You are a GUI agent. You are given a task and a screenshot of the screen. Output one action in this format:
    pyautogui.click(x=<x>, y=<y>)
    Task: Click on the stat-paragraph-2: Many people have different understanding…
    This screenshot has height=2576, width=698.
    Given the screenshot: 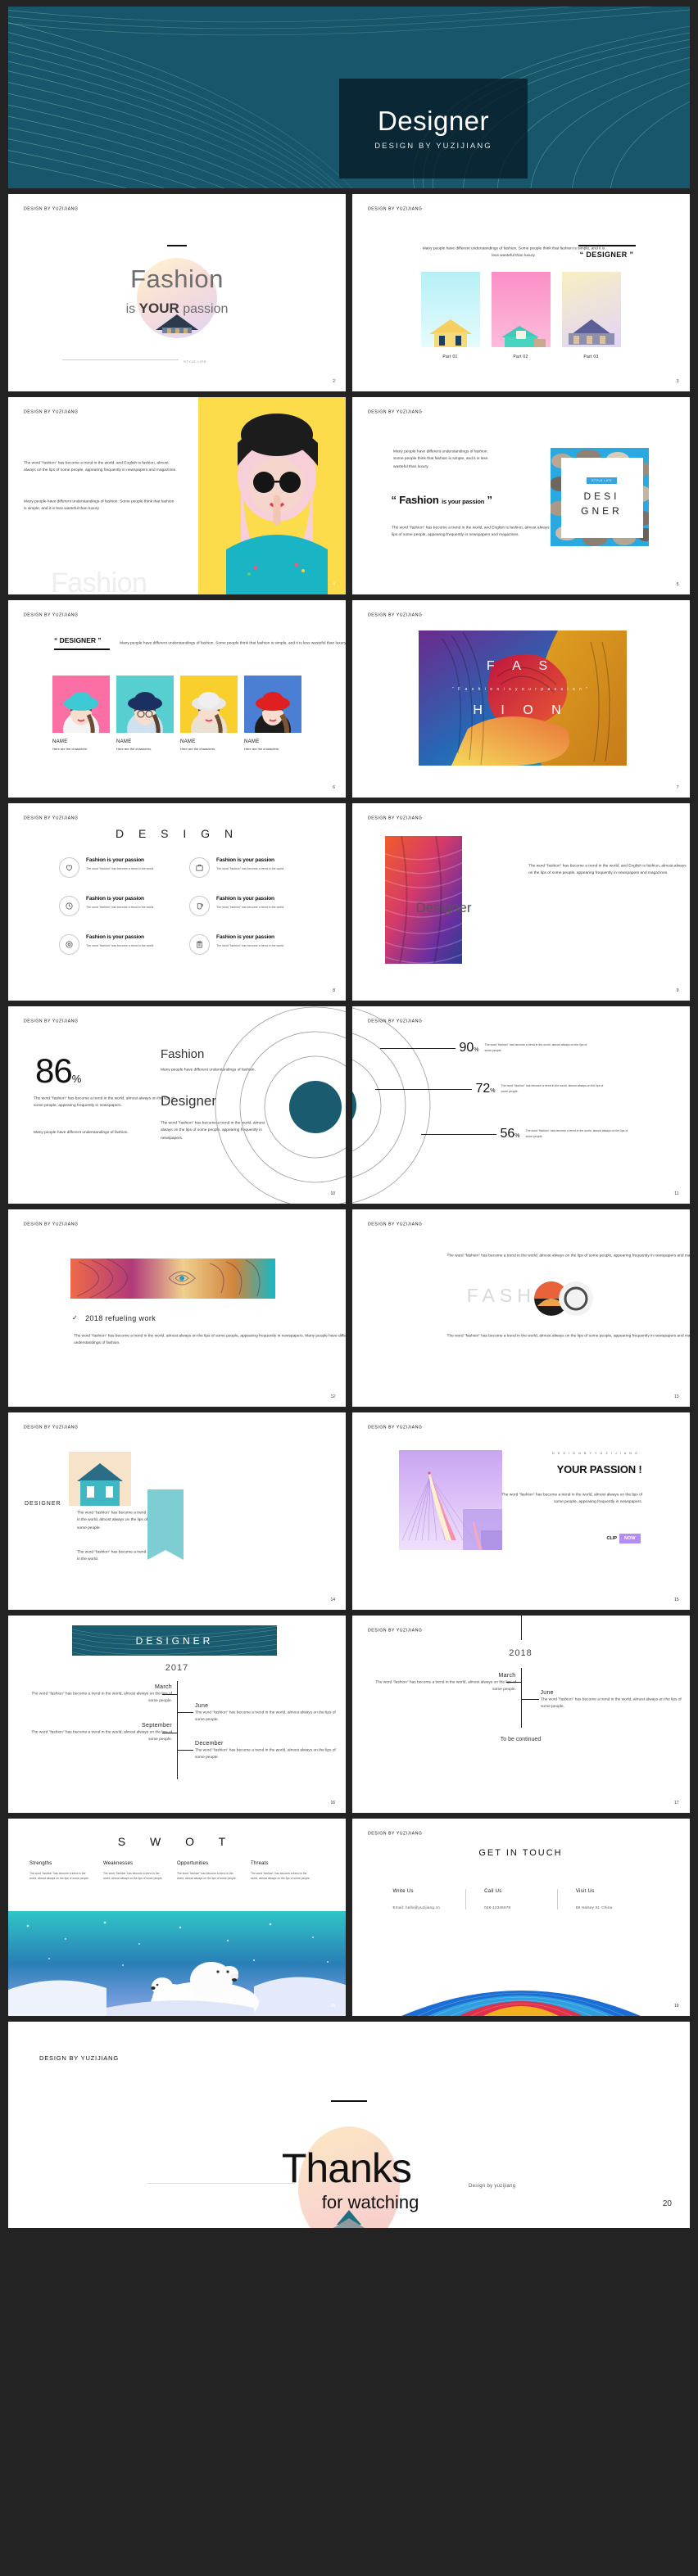 What is the action you would take?
    pyautogui.click(x=81, y=1132)
    